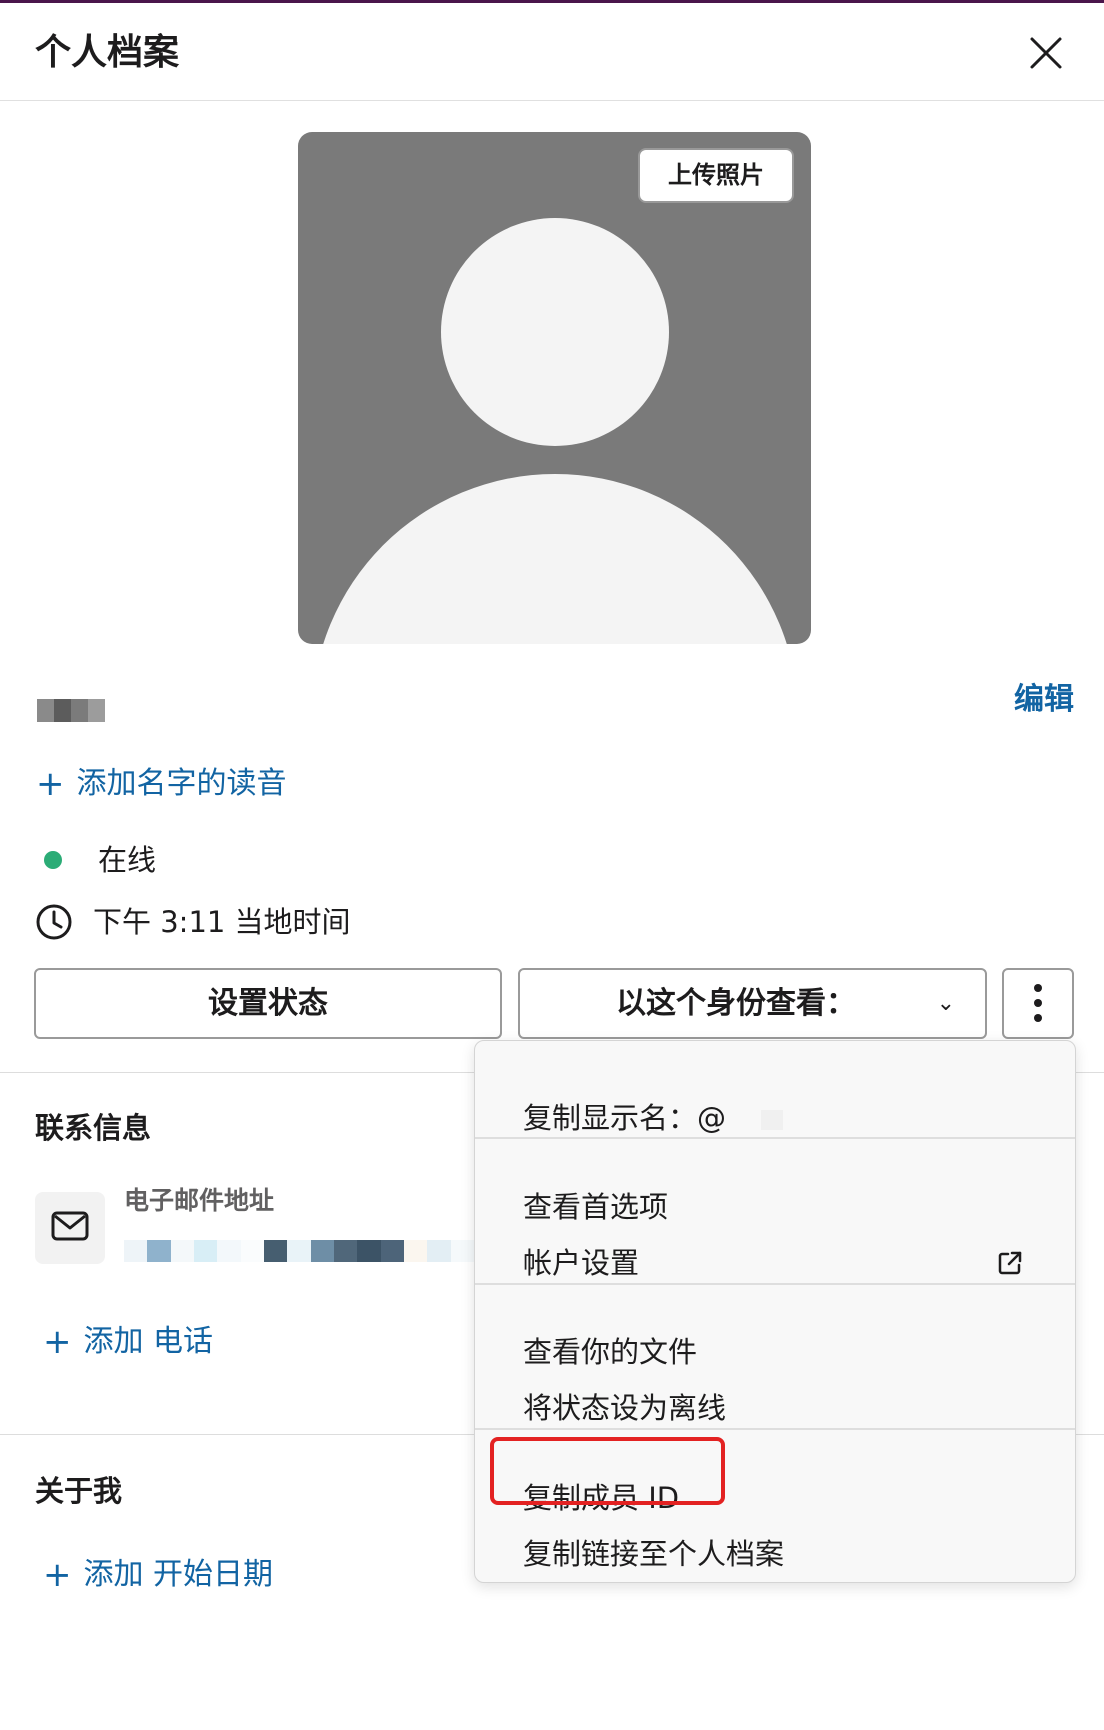 The image size is (1104, 1730). What do you see at coordinates (581, 1263) in the screenshot?
I see `account-settings-label: 帐户设置` at bounding box center [581, 1263].